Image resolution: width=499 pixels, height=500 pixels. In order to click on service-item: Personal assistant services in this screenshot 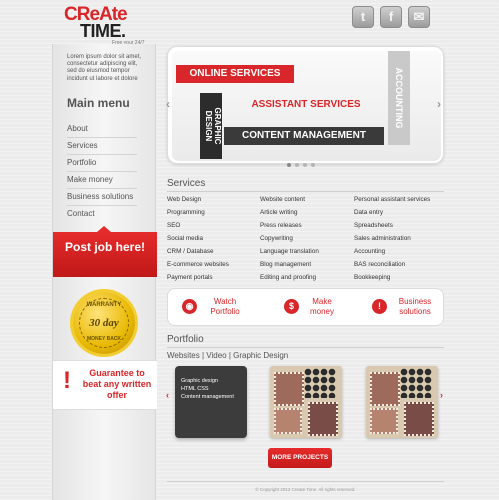, I will do `click(392, 199)`.